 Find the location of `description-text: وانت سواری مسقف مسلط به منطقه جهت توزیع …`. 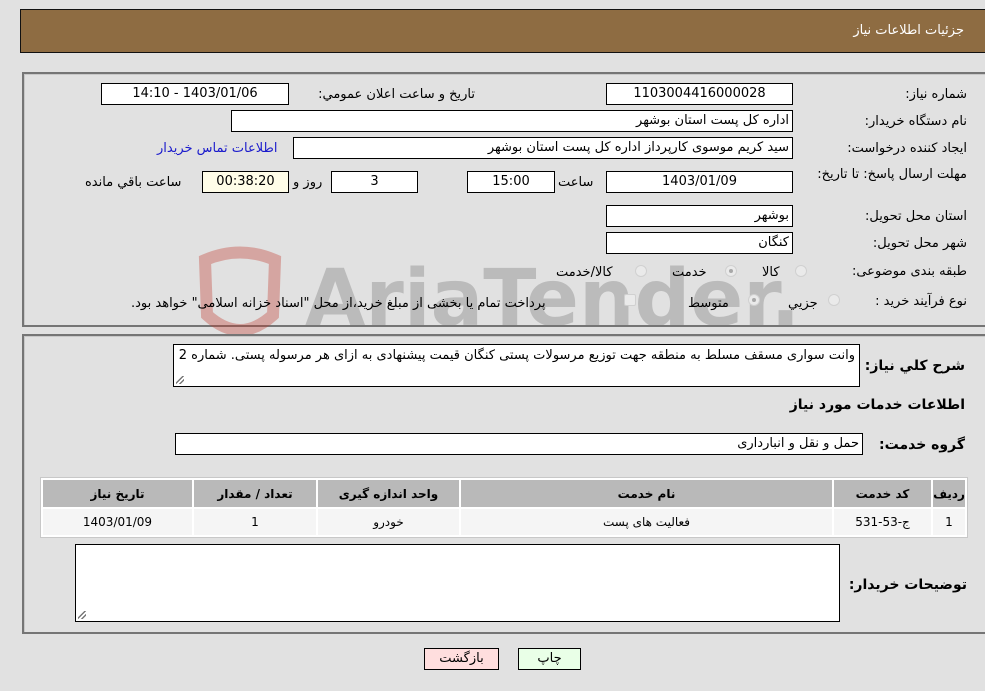

description-text: وانت سواری مسقف مسلط به منطقه جهت توزیع … is located at coordinates (516, 355).